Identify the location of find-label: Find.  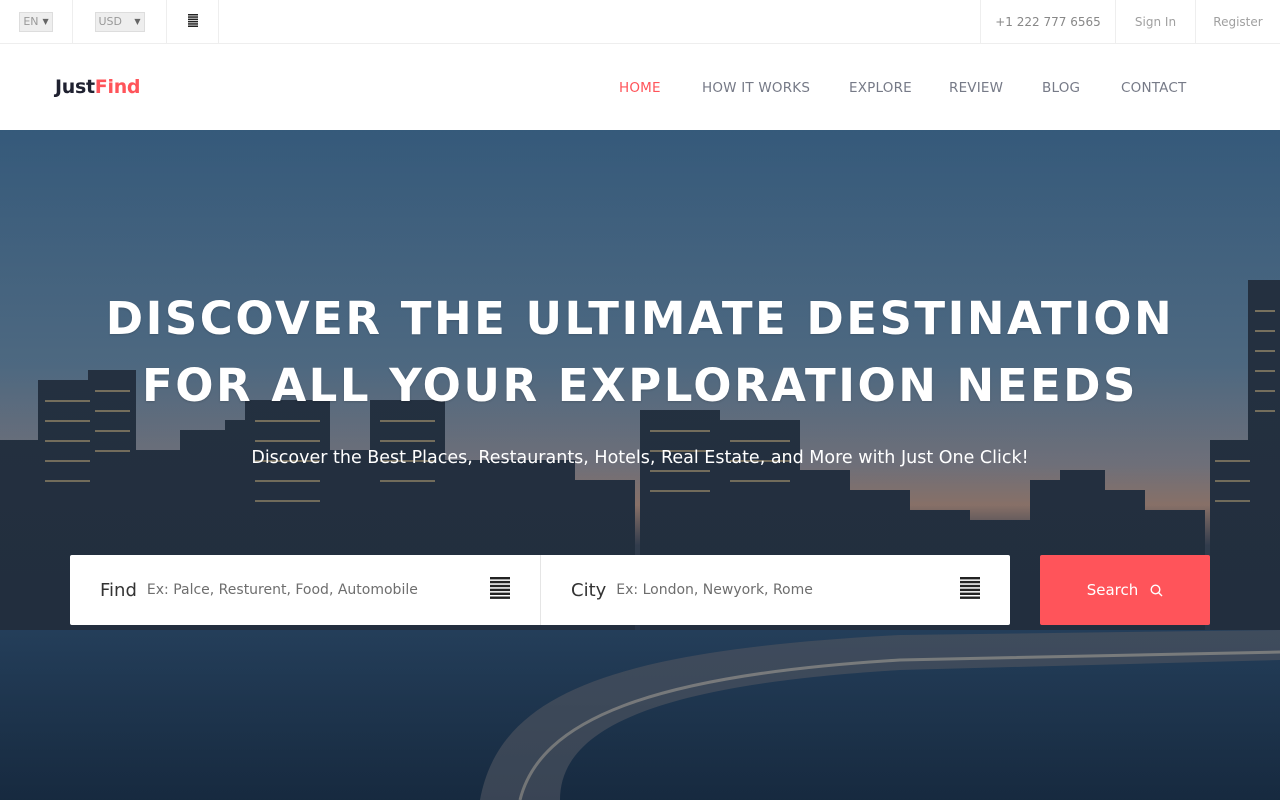
(118, 590).